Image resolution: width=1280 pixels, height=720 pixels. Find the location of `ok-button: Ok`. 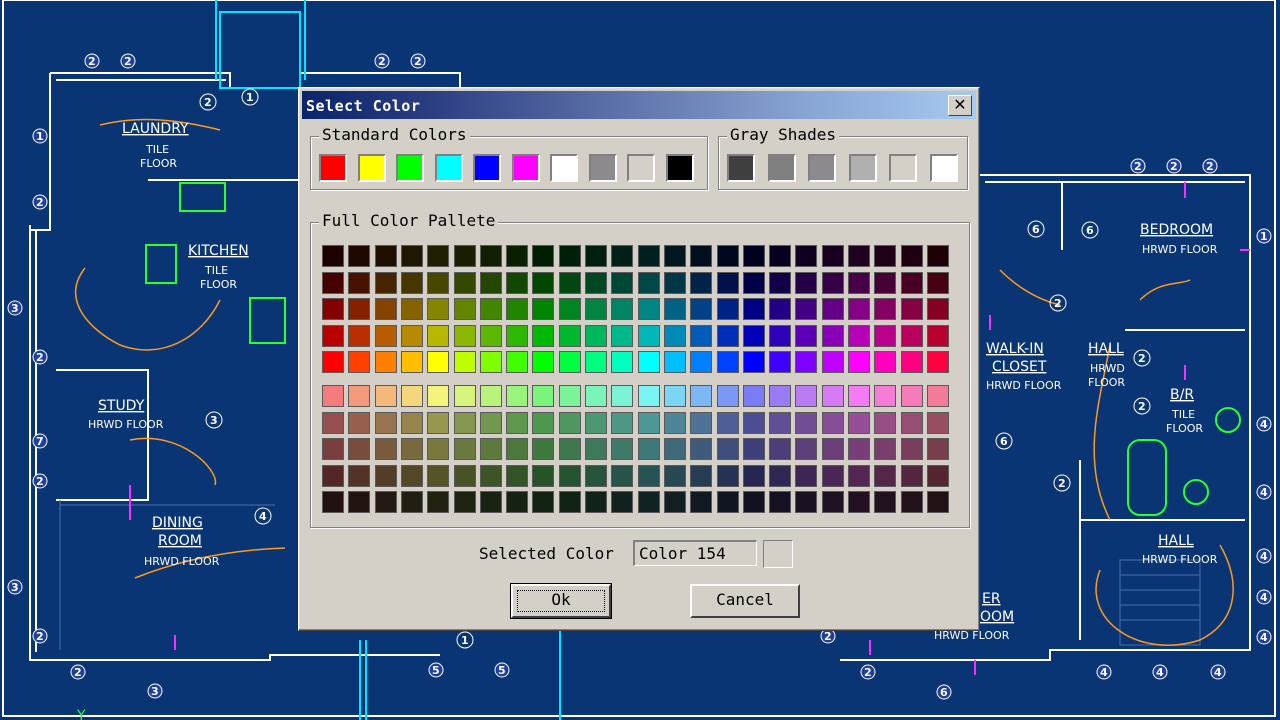

ok-button: Ok is located at coordinates (561, 601).